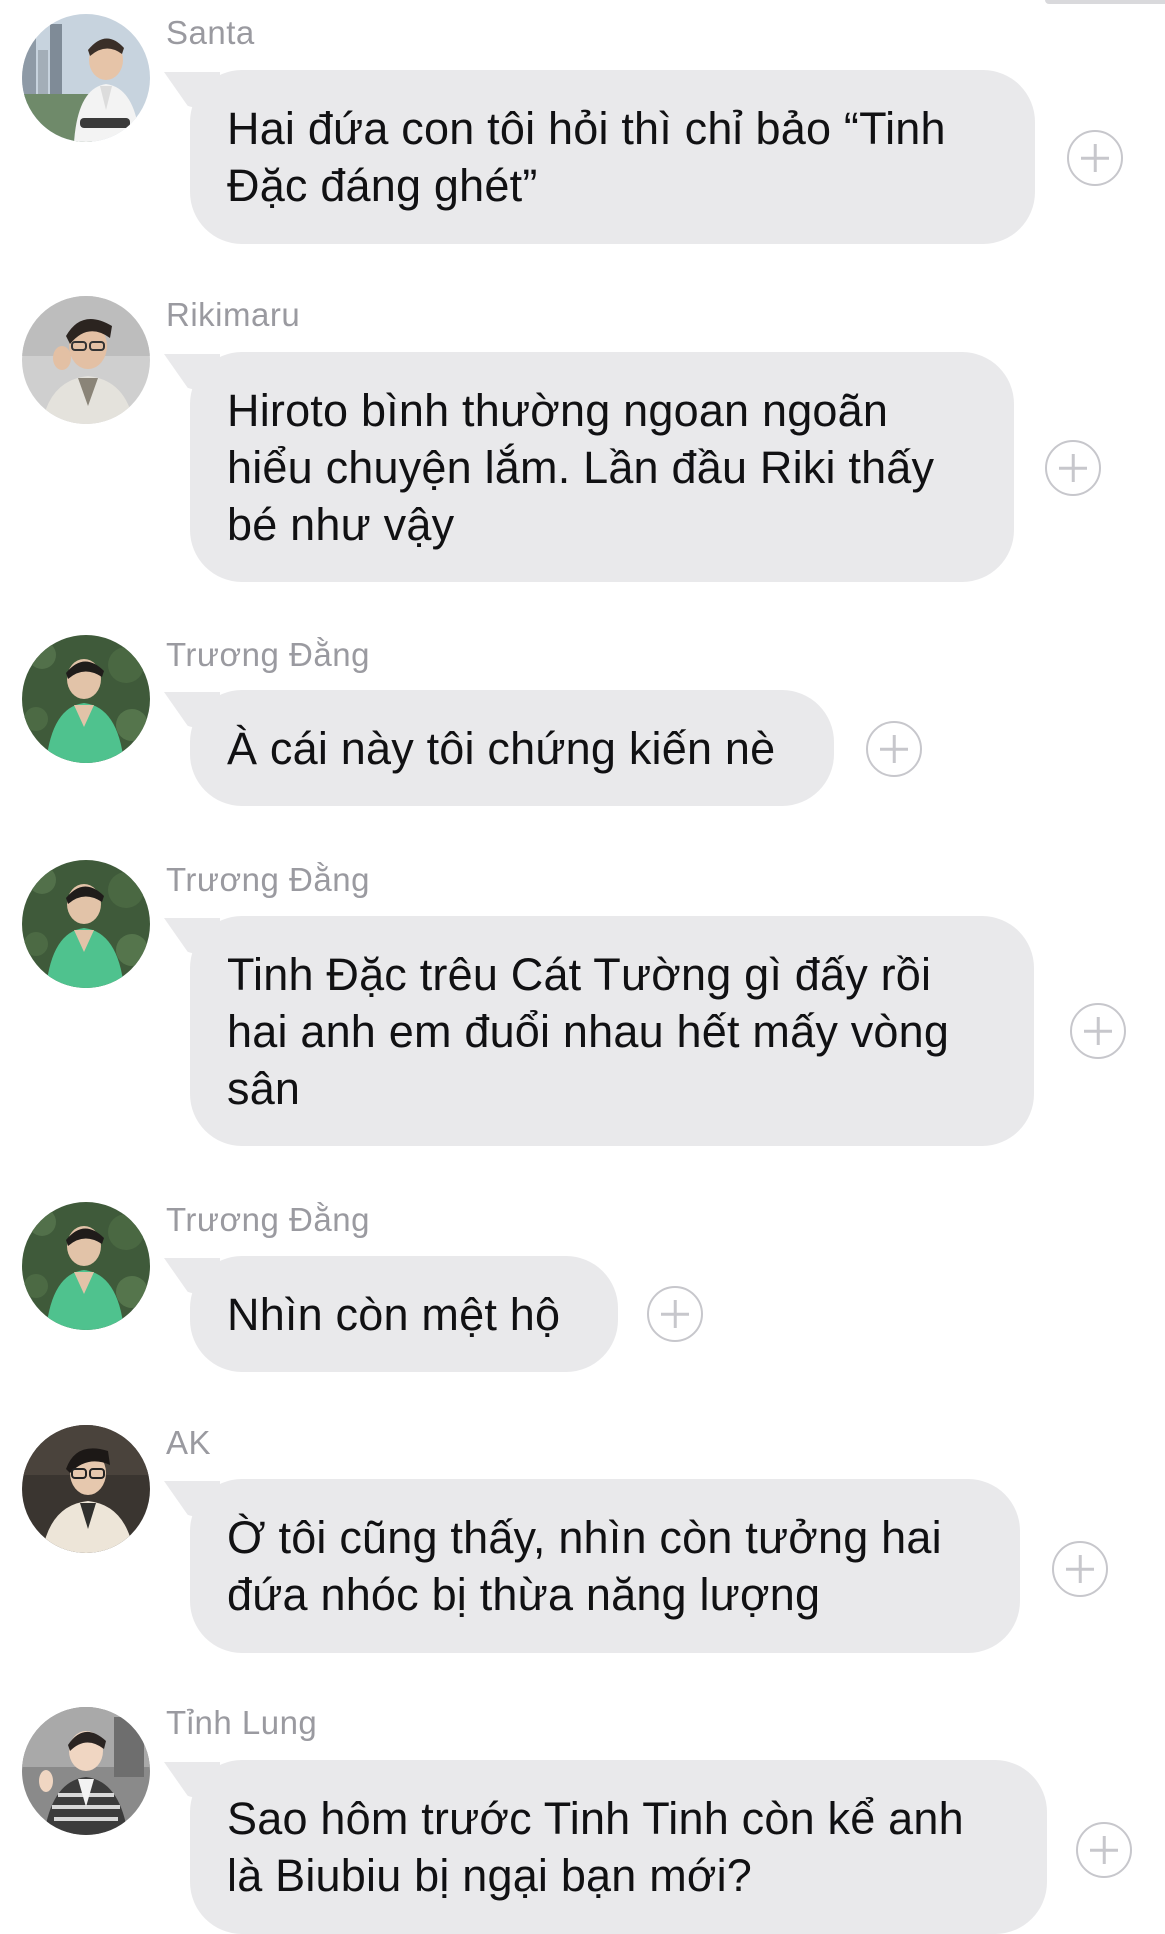  What do you see at coordinates (501, 748) in the screenshot?
I see `message-text: À cái này tôi chứng kiến nè` at bounding box center [501, 748].